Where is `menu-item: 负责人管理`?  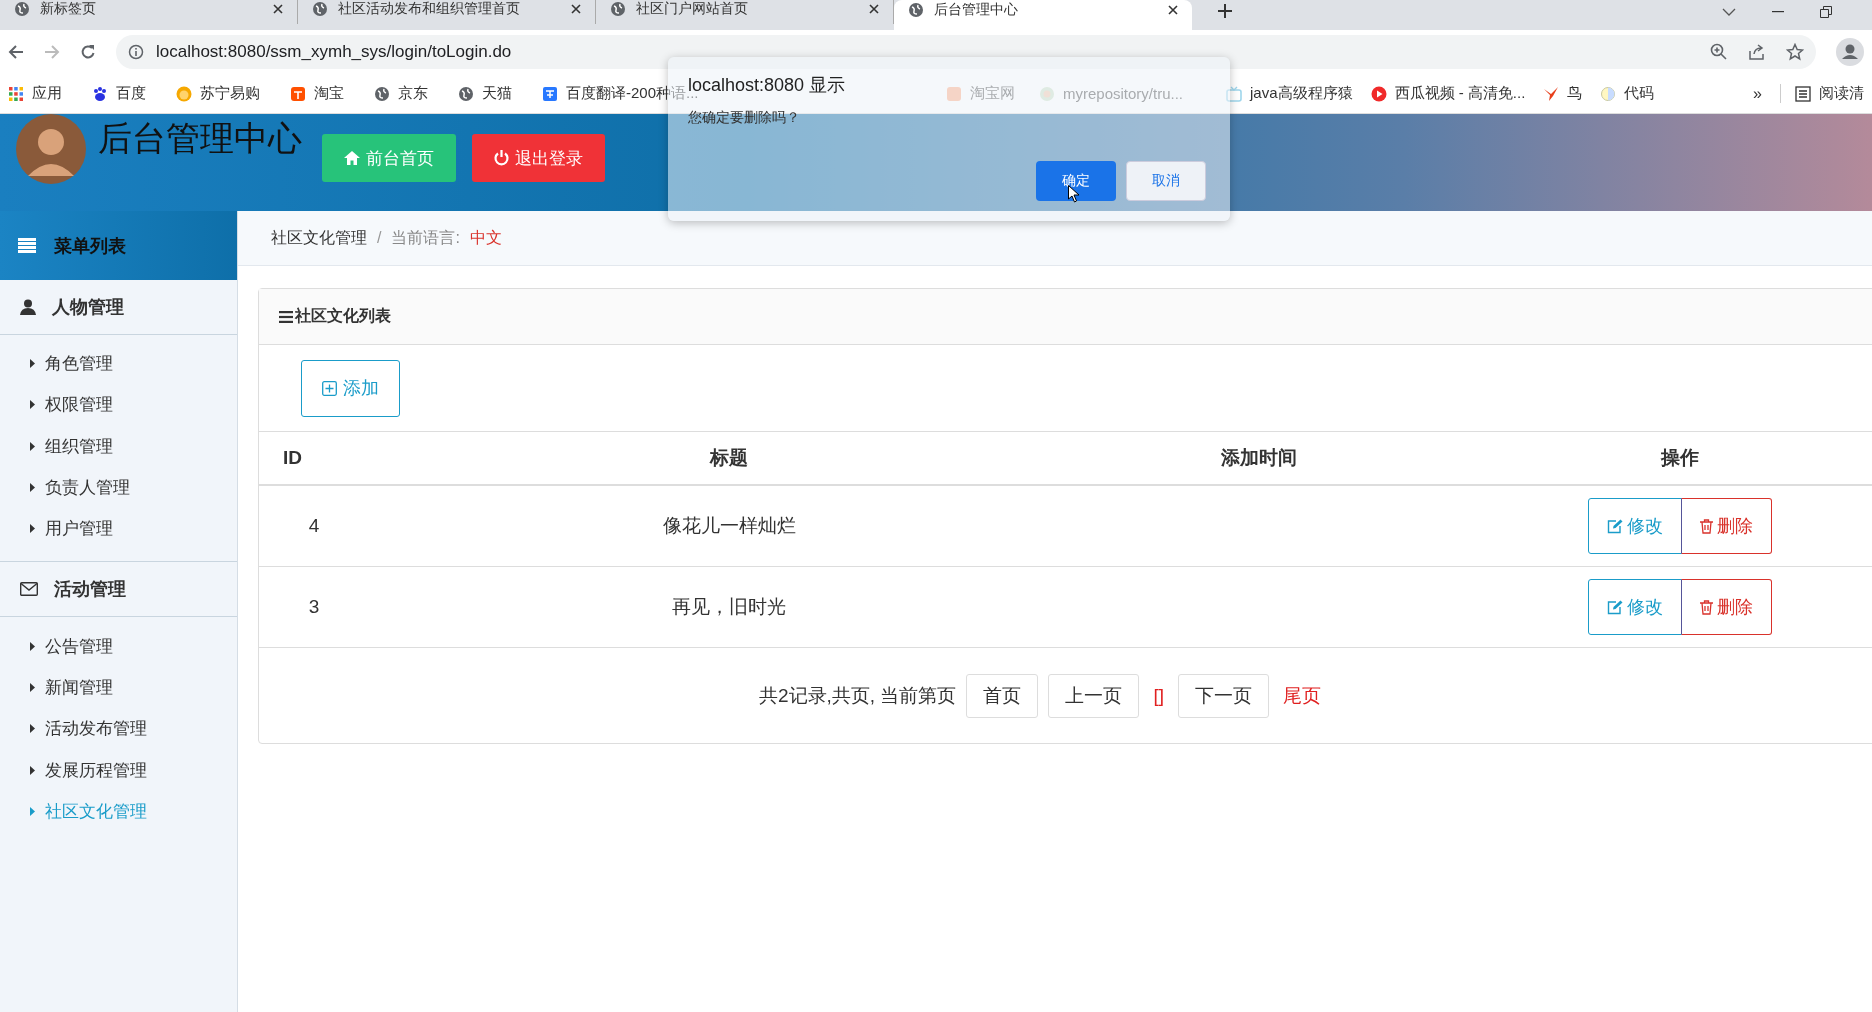 menu-item: 负责人管理 is located at coordinates (118, 487).